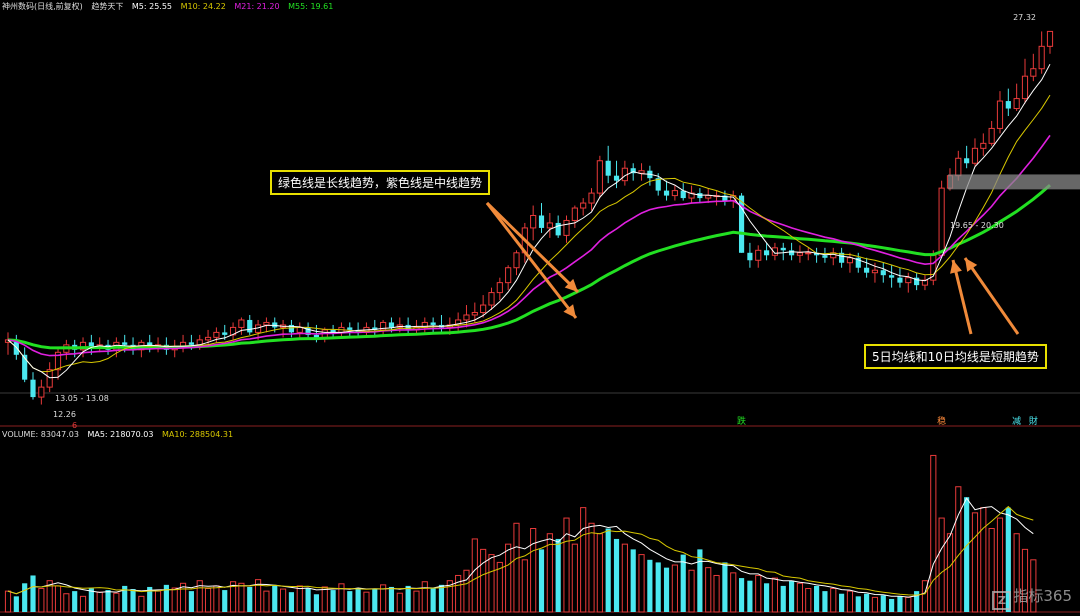 Image resolution: width=1080 pixels, height=616 pixels. Describe the element at coordinates (991, 296) in the screenshot. I see `arrow-to-ma10` at that location.